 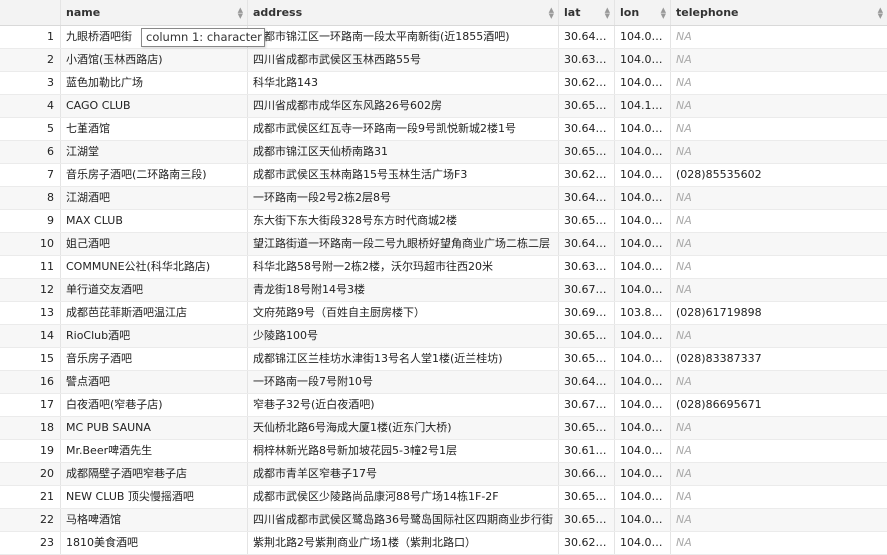 I want to click on cell-name: MC PUB SAUNA, so click(x=154, y=428).